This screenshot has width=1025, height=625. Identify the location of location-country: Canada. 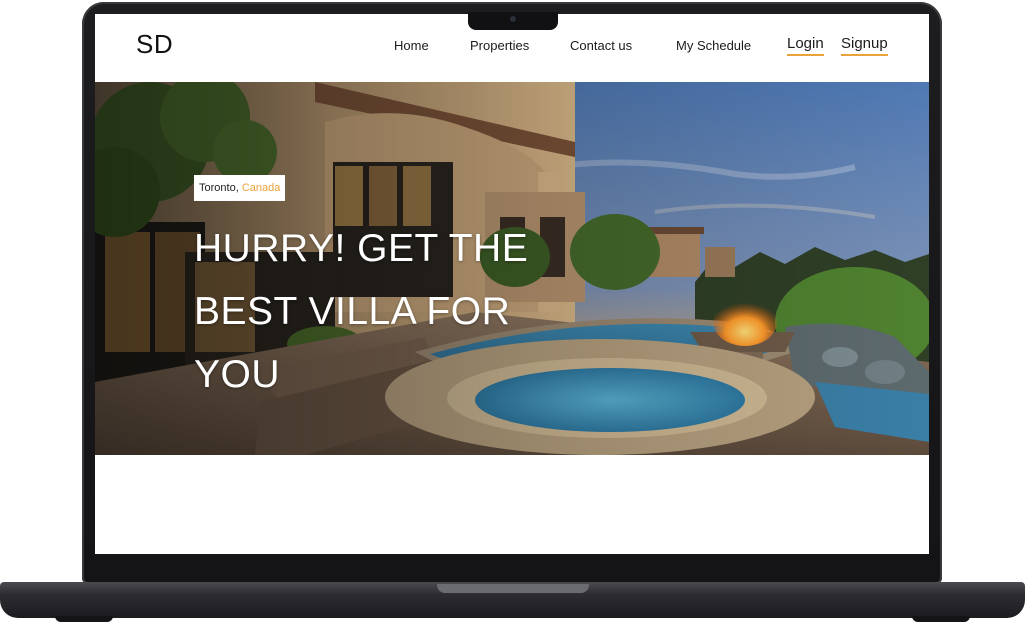
(261, 188).